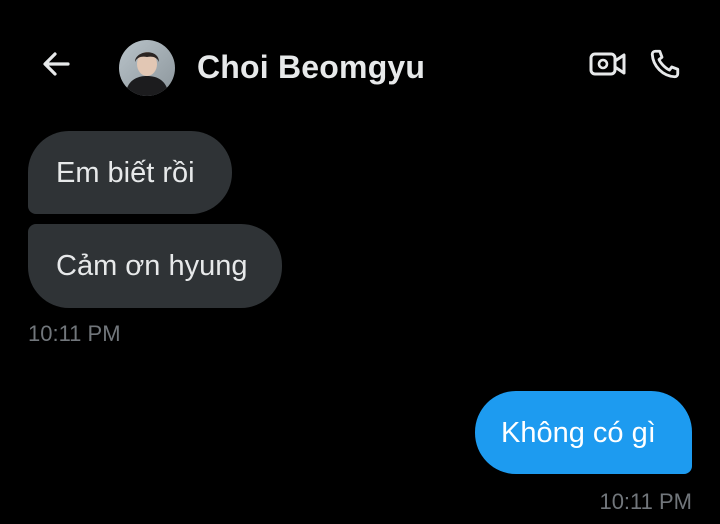  I want to click on video-camera-icon, so click(608, 66).